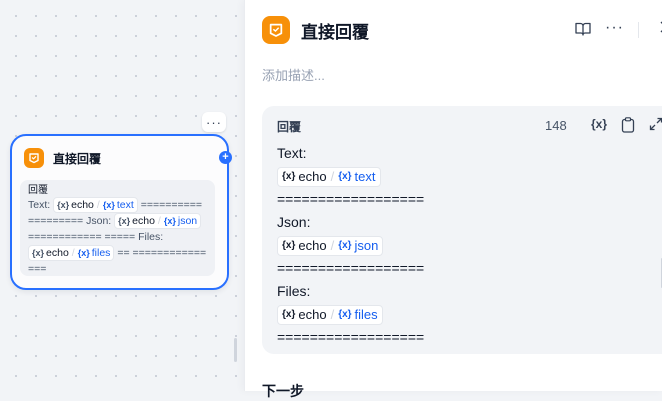 This screenshot has width=662, height=401. Describe the element at coordinates (294, 291) in the screenshot. I see `files-line-label: Files:` at that location.